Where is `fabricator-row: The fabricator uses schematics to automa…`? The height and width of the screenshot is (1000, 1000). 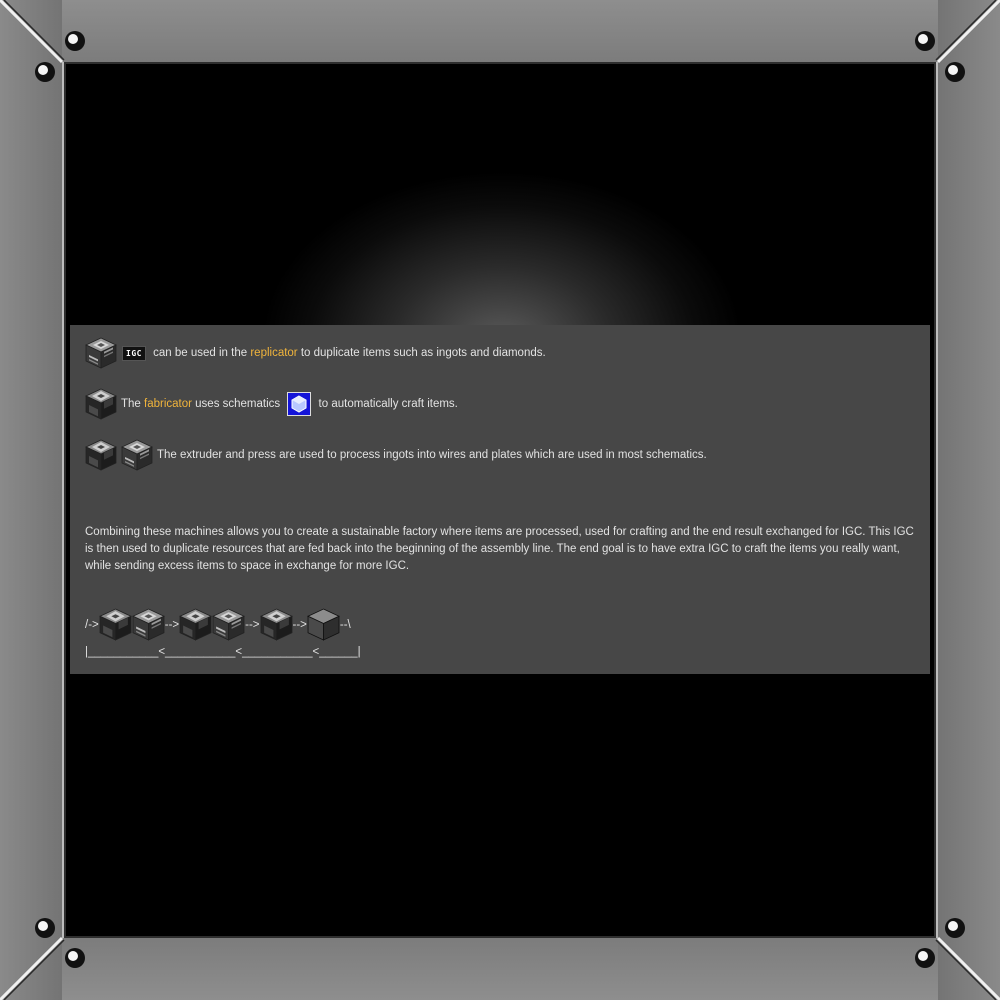 fabricator-row: The fabricator uses schematics to automa… is located at coordinates (271, 404).